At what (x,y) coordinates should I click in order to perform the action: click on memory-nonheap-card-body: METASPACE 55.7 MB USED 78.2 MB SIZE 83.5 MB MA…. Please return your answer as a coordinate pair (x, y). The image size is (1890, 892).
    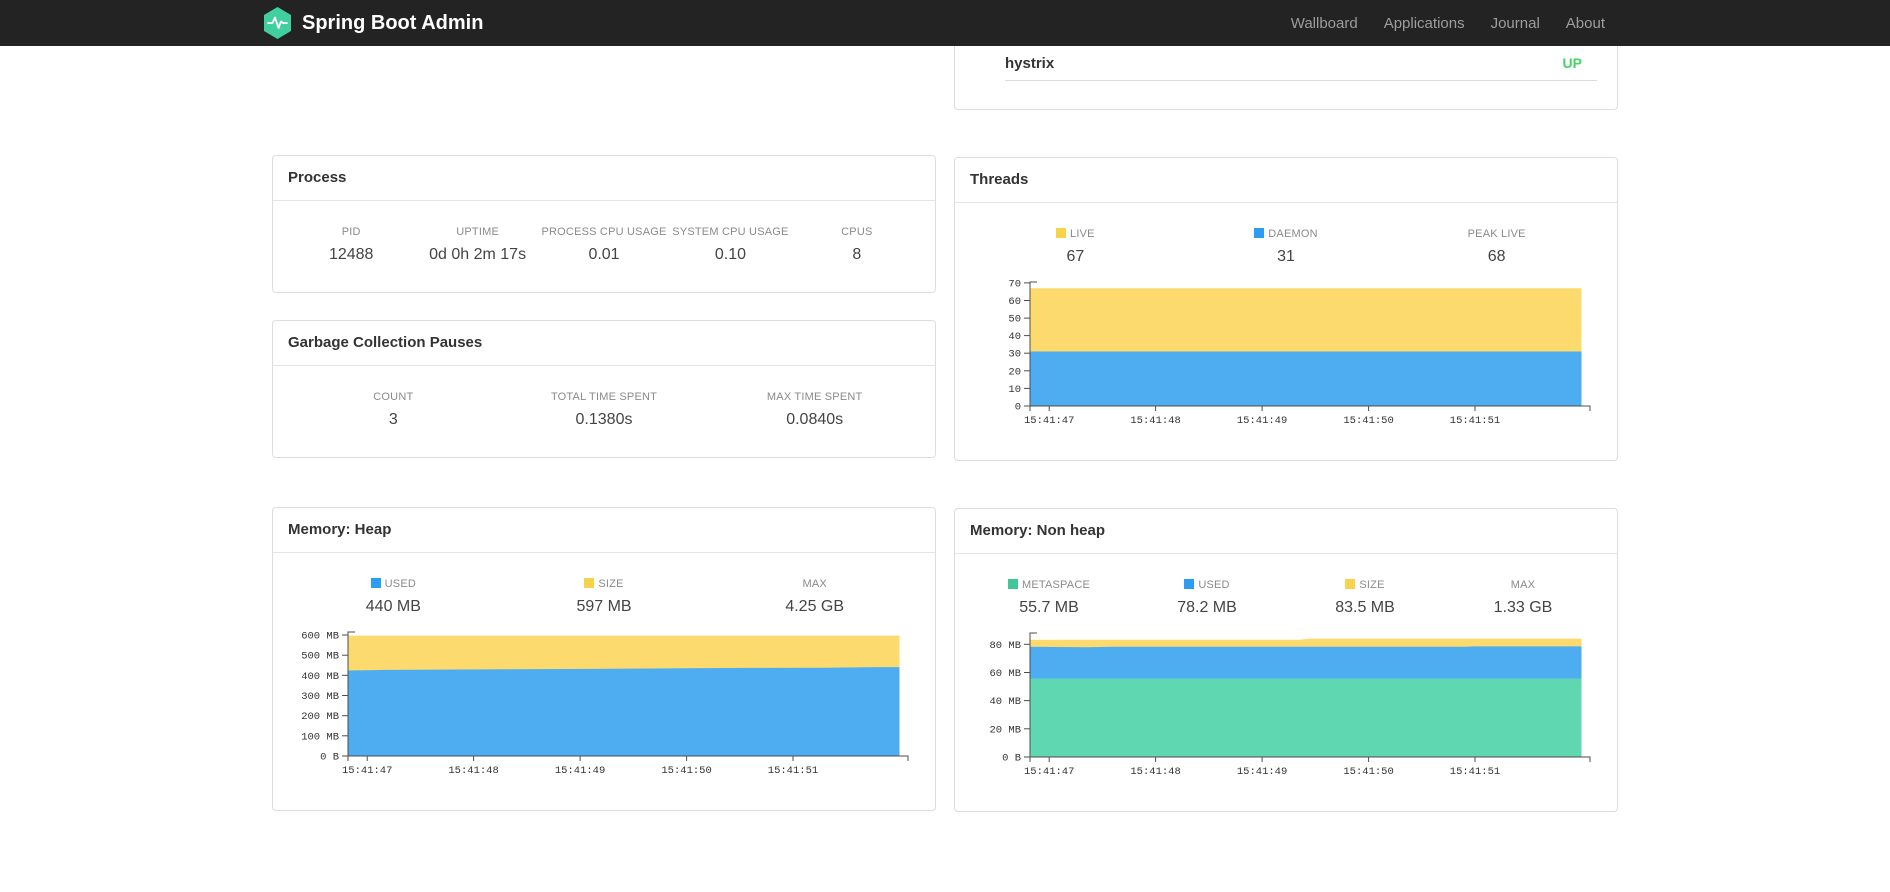
    Looking at the image, I should click on (1286, 682).